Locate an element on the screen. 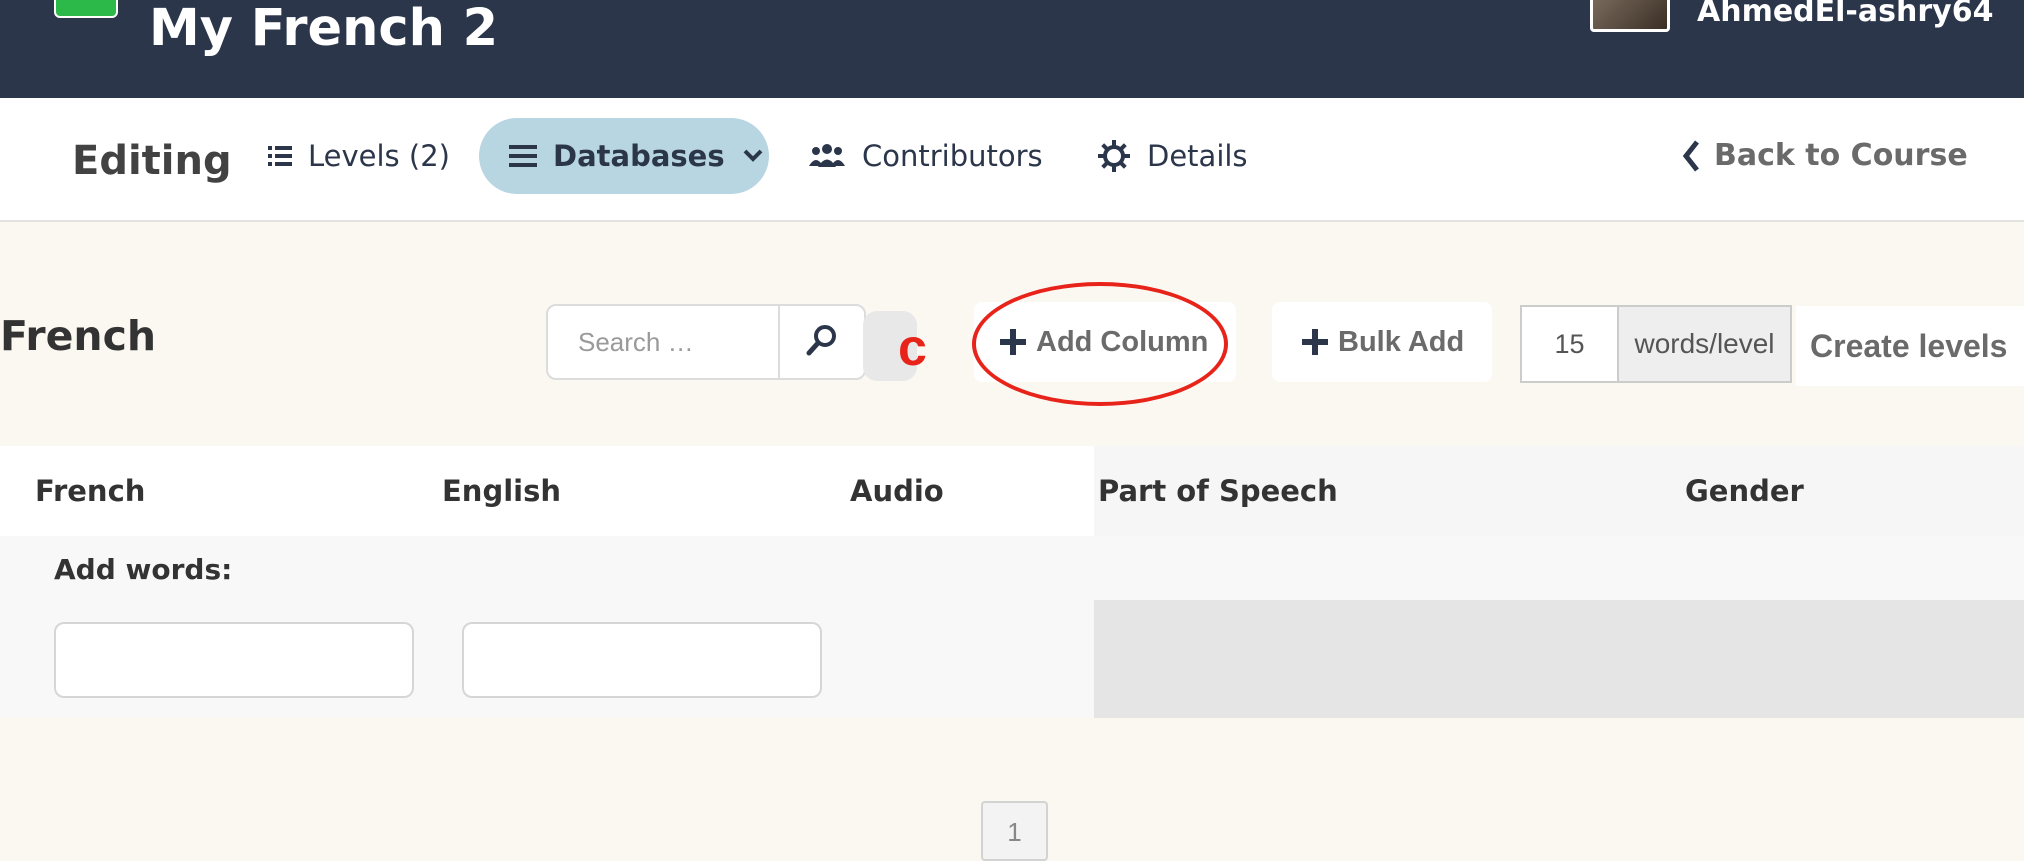  back-to-course-link: Back to Course is located at coordinates (1825, 155).